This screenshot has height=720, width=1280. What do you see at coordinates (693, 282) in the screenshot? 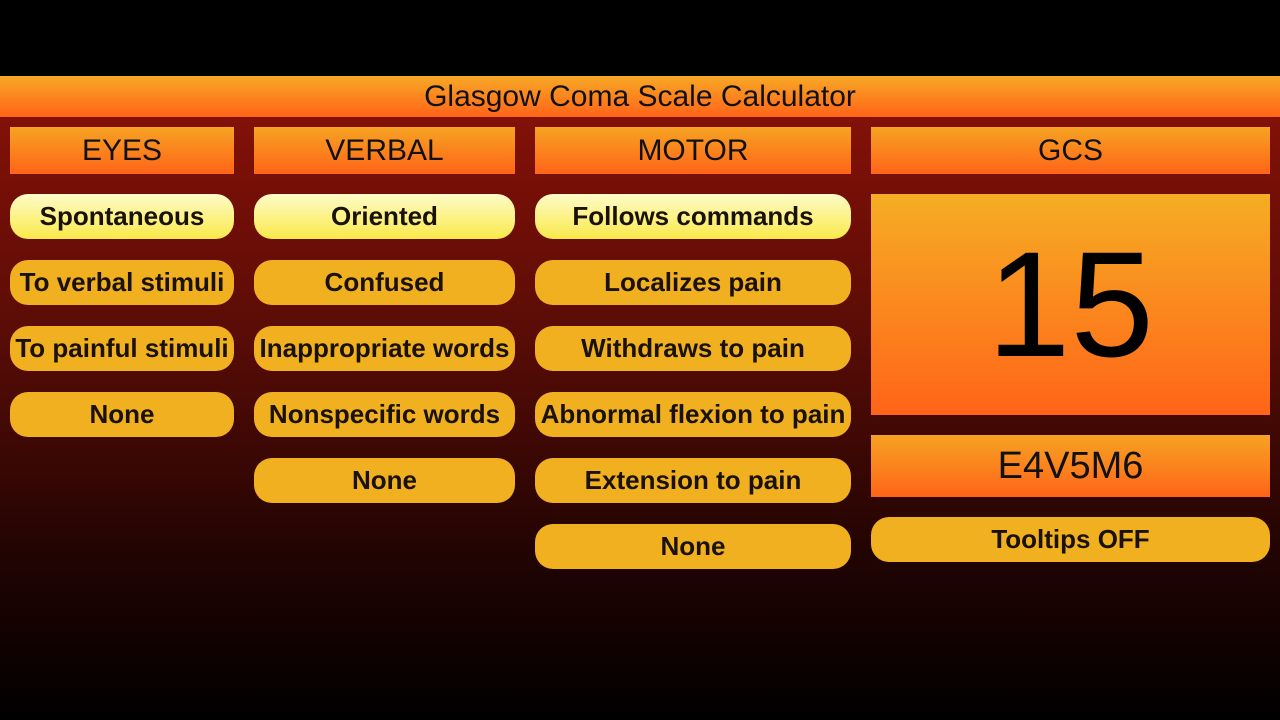
I see `motor-option-localizes: Localizes pain` at bounding box center [693, 282].